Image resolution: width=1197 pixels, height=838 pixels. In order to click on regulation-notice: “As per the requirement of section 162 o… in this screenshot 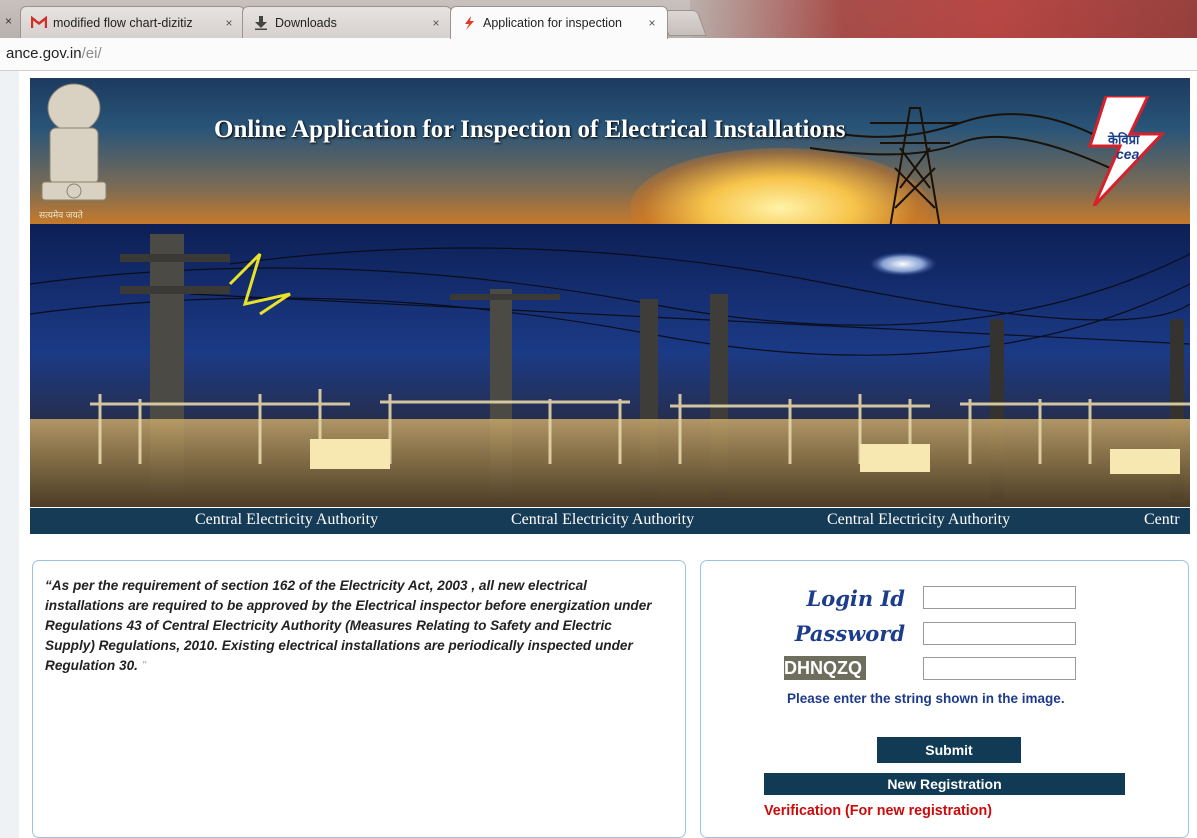, I will do `click(350, 626)`.